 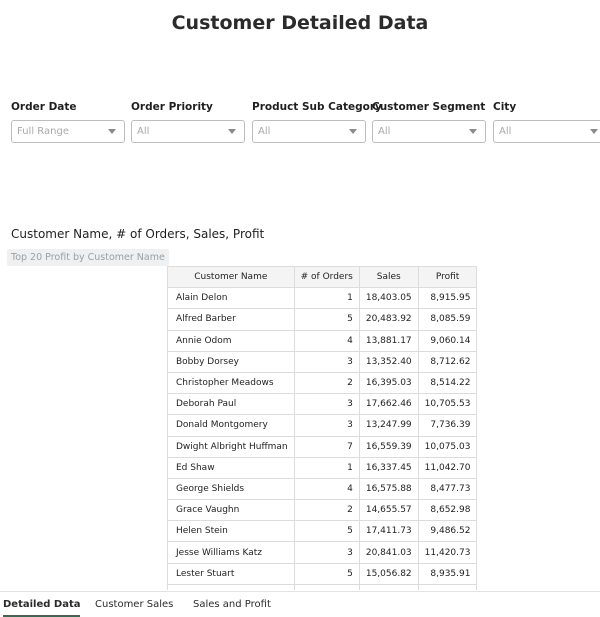 I want to click on table-row-partial, so click(x=322, y=586).